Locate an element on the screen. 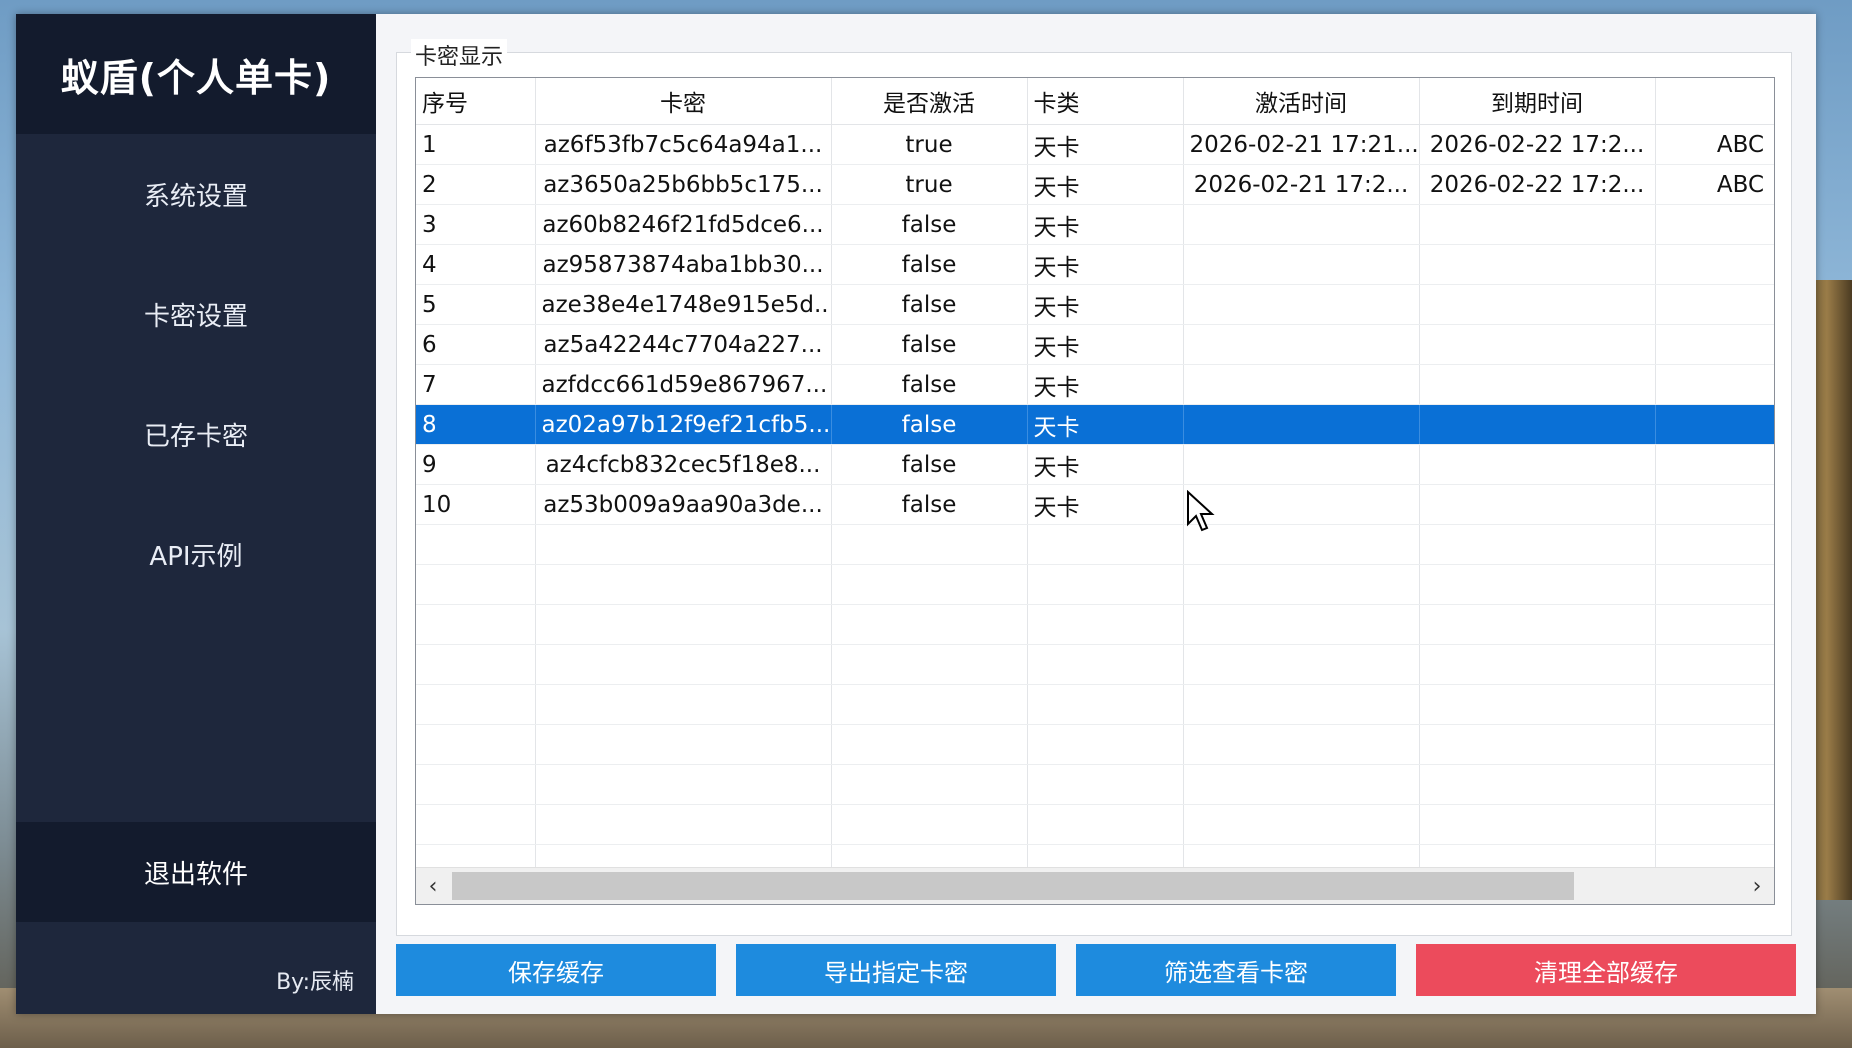  table-row: 3 az60b8246f21fd5dce6... false 天卡 is located at coordinates (1095, 224).